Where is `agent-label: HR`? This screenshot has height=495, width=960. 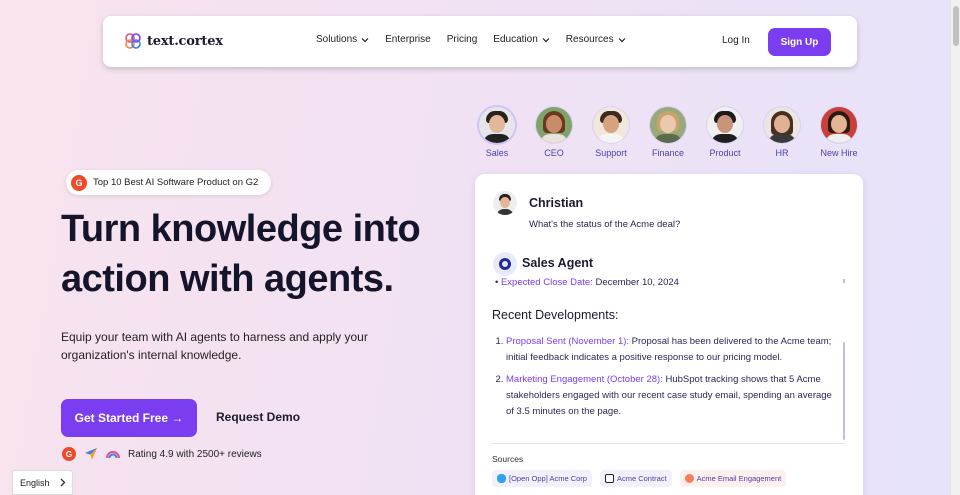
agent-label: HR is located at coordinates (782, 153).